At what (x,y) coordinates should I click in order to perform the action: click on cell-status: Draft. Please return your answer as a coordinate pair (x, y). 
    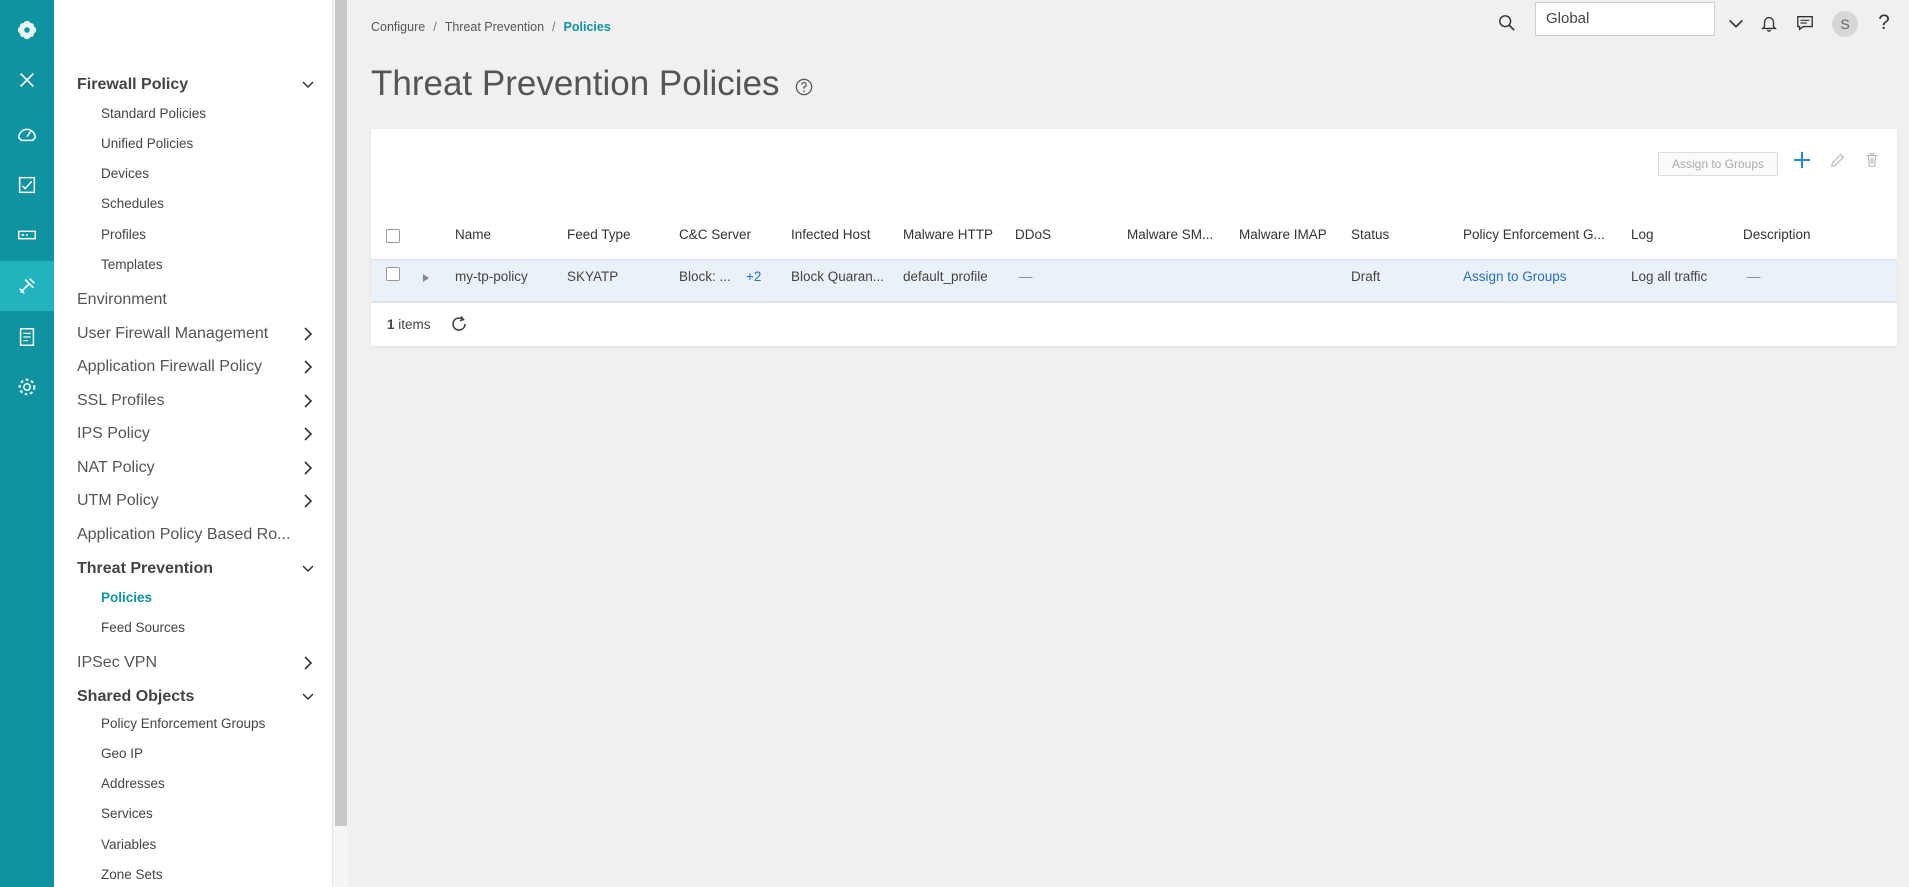
    Looking at the image, I should click on (1366, 276).